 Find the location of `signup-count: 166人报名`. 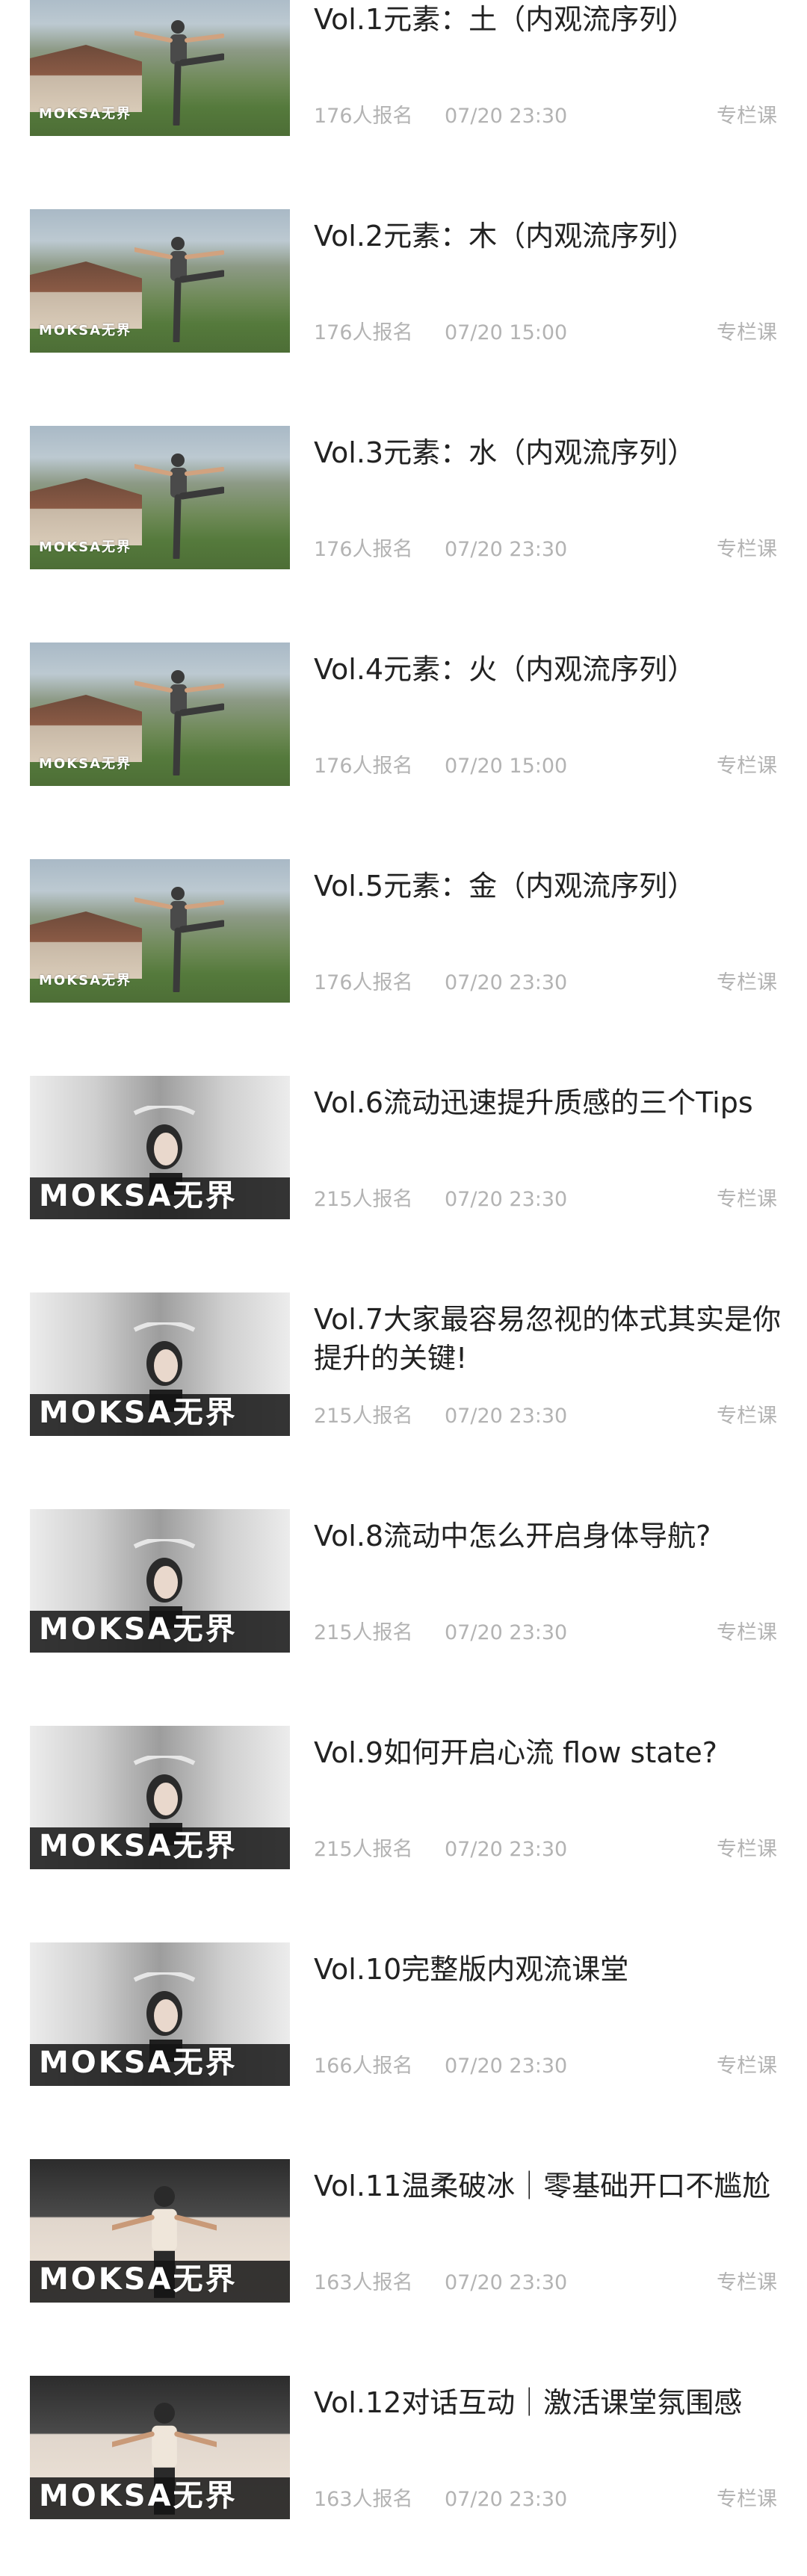

signup-count: 166人报名 is located at coordinates (363, 2066).